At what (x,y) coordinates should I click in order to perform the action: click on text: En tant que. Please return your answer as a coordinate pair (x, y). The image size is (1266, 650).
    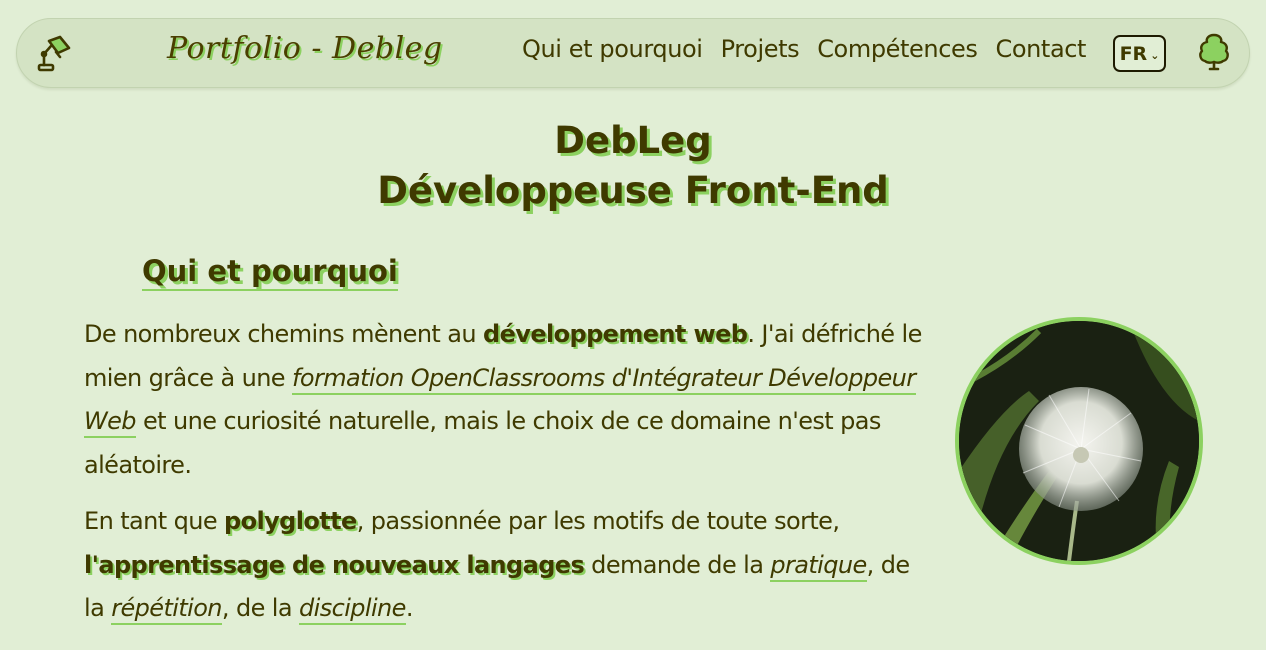
    Looking at the image, I should click on (154, 521).